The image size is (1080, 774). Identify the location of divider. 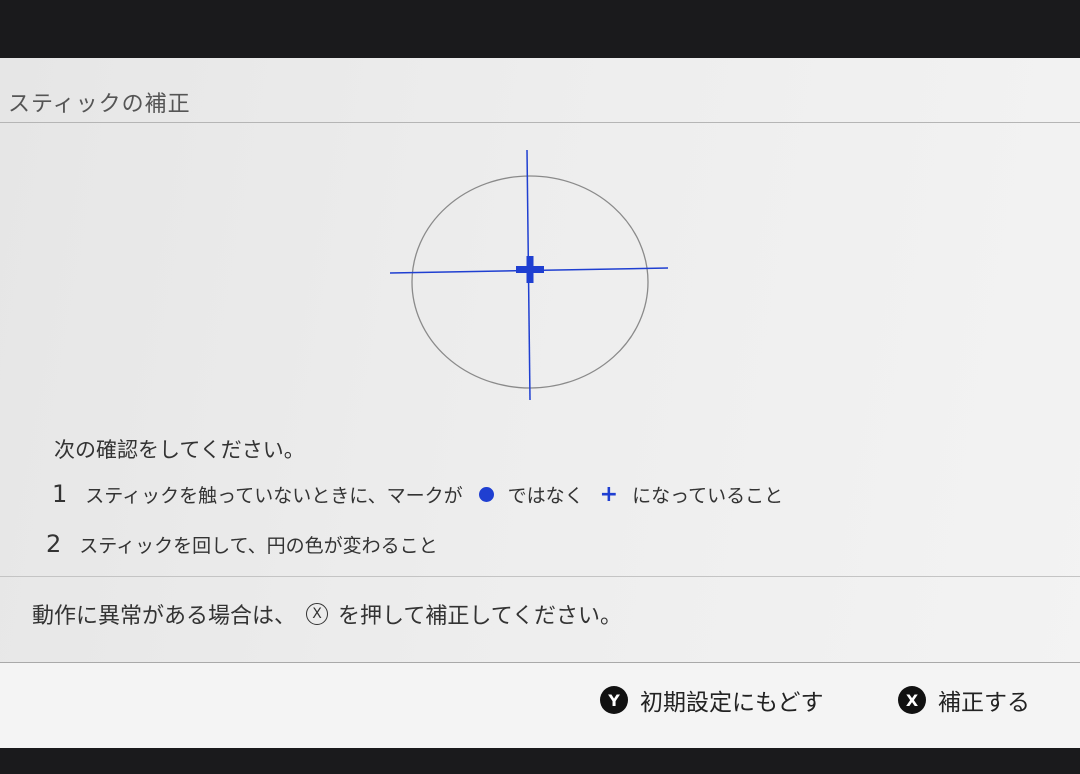
(540, 576).